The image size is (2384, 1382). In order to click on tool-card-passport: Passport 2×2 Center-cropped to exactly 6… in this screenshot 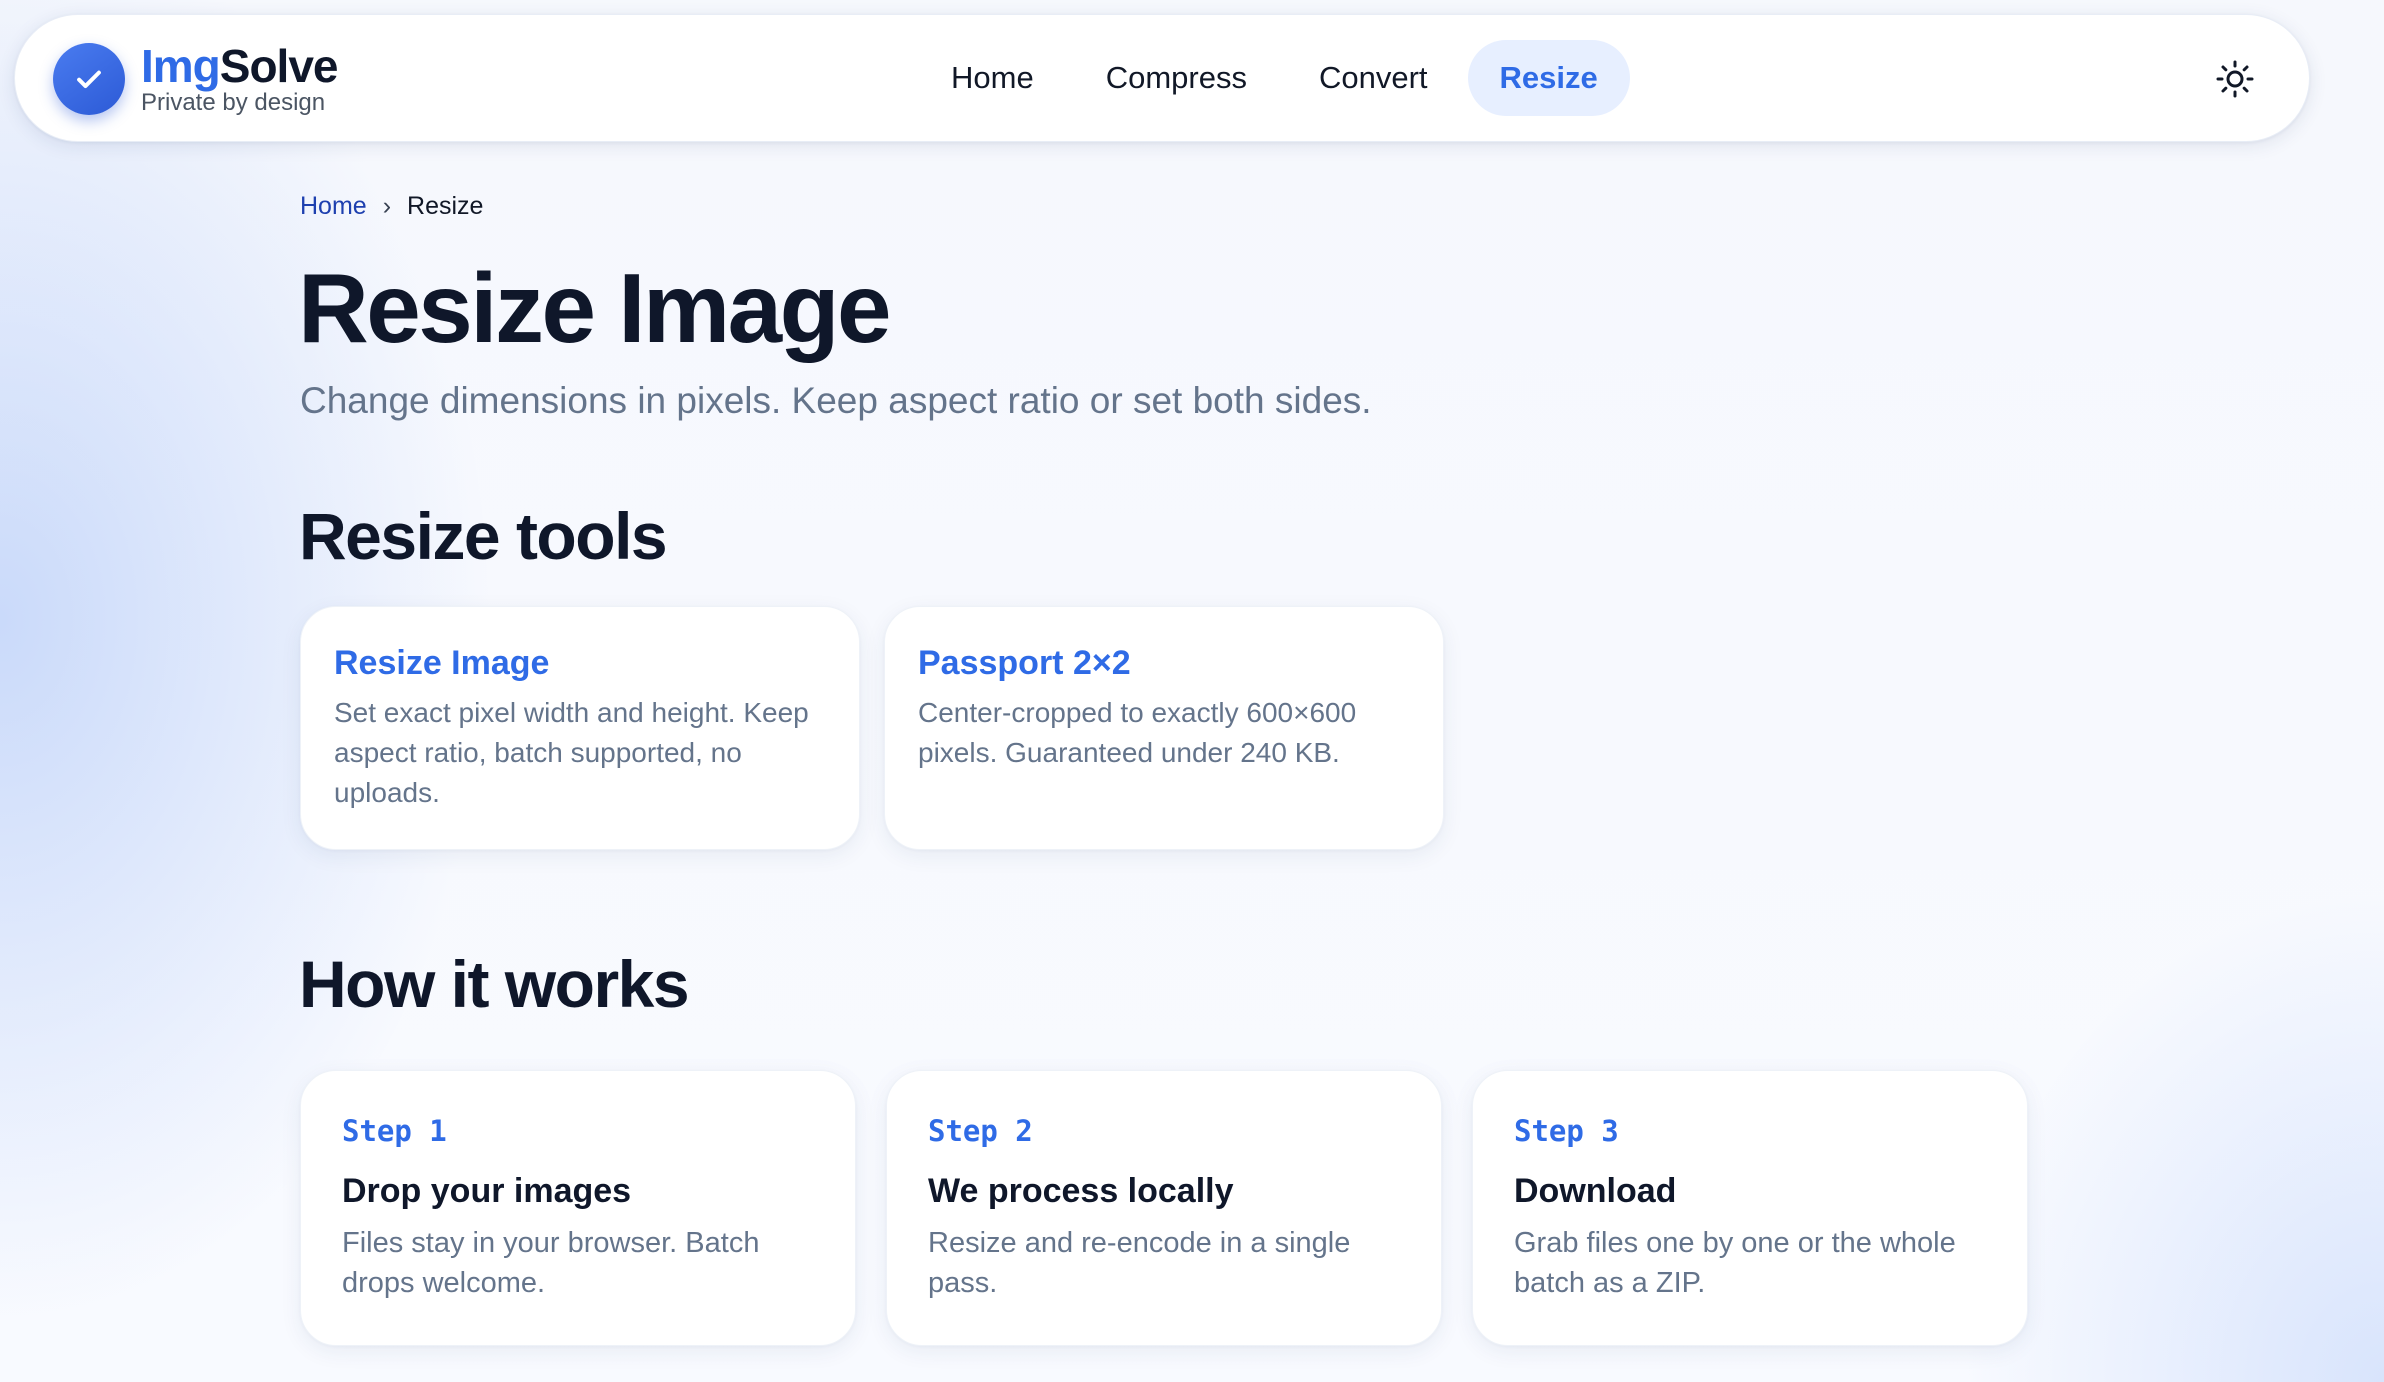, I will do `click(1164, 728)`.